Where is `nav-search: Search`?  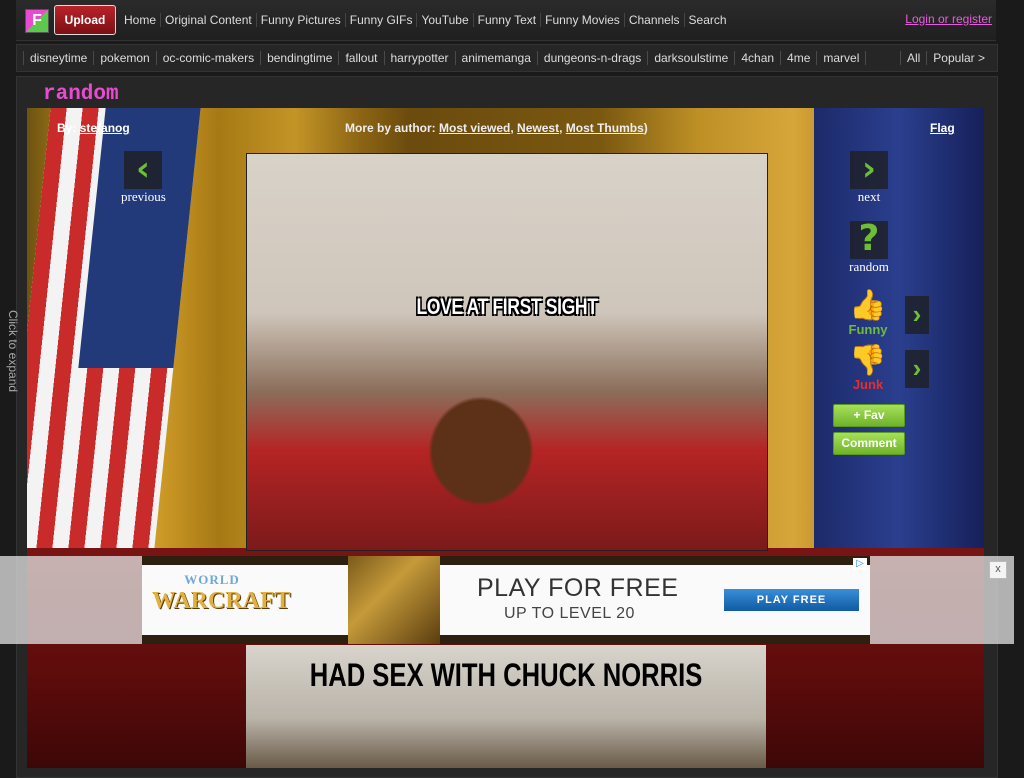
nav-search: Search is located at coordinates (707, 20).